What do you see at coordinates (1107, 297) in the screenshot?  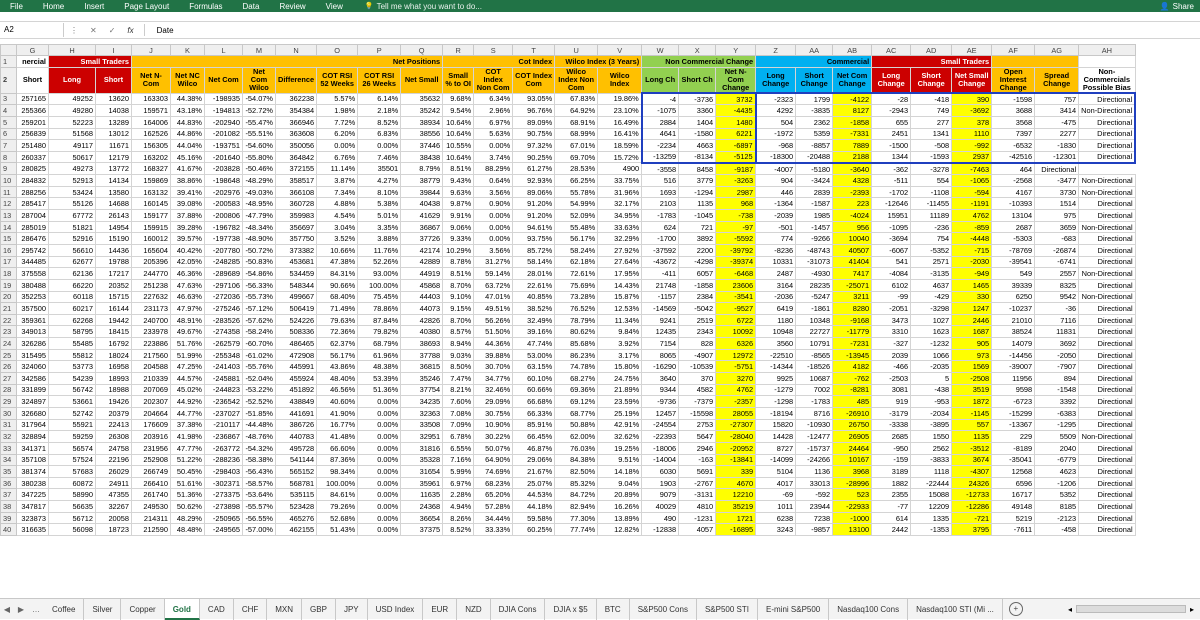 I see `bias-cell: Non-Directional` at bounding box center [1107, 297].